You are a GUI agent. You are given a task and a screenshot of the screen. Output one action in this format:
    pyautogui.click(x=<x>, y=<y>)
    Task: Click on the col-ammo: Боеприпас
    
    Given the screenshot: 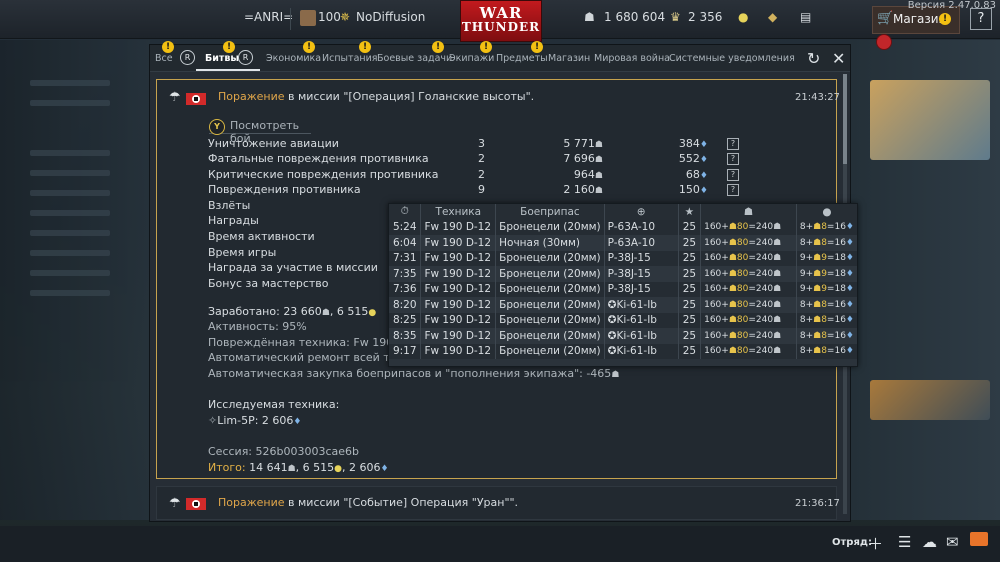 What is the action you would take?
    pyautogui.click(x=550, y=212)
    